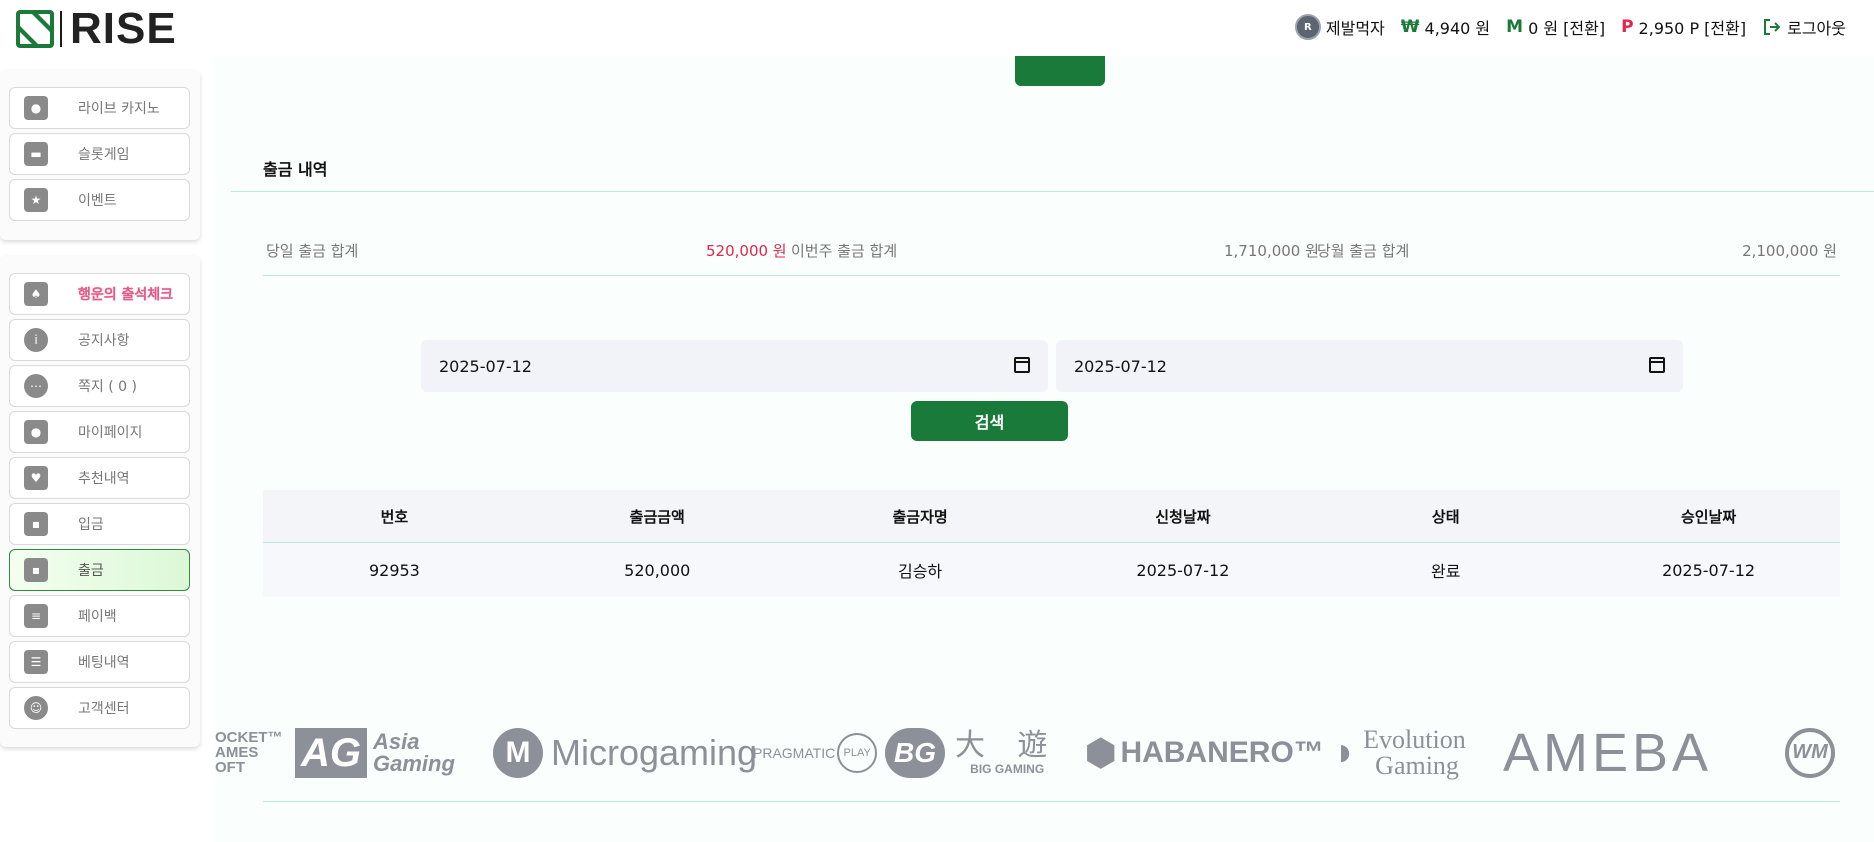 Image resolution: width=1874 pixels, height=842 pixels. What do you see at coordinates (657, 516) in the screenshot?
I see `col-amount: 출금금액` at bounding box center [657, 516].